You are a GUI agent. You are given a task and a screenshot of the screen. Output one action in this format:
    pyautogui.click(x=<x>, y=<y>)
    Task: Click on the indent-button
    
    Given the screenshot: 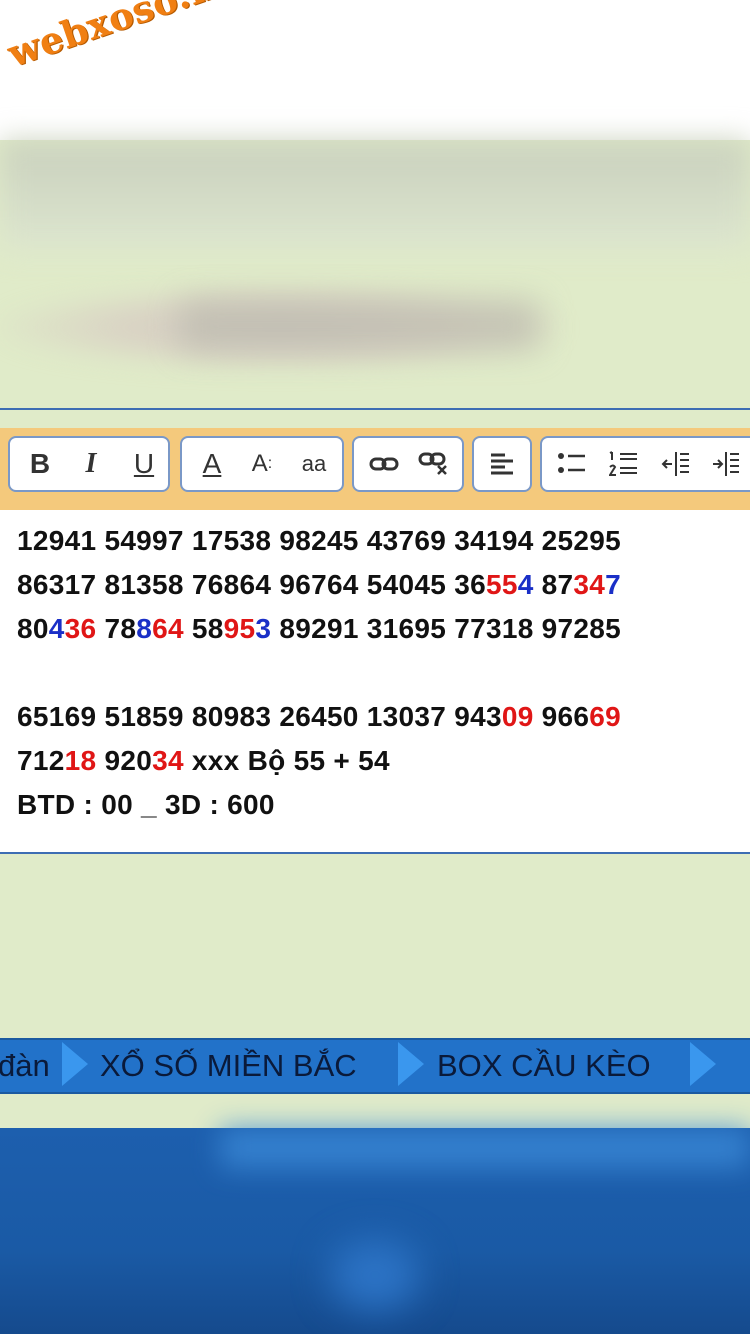 What is the action you would take?
    pyautogui.click(x=726, y=464)
    